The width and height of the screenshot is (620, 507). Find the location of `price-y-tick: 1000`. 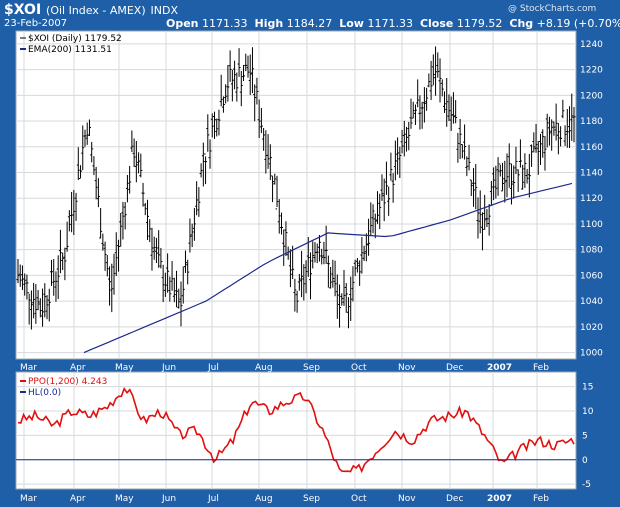

price-y-tick: 1000 is located at coordinates (591, 354).